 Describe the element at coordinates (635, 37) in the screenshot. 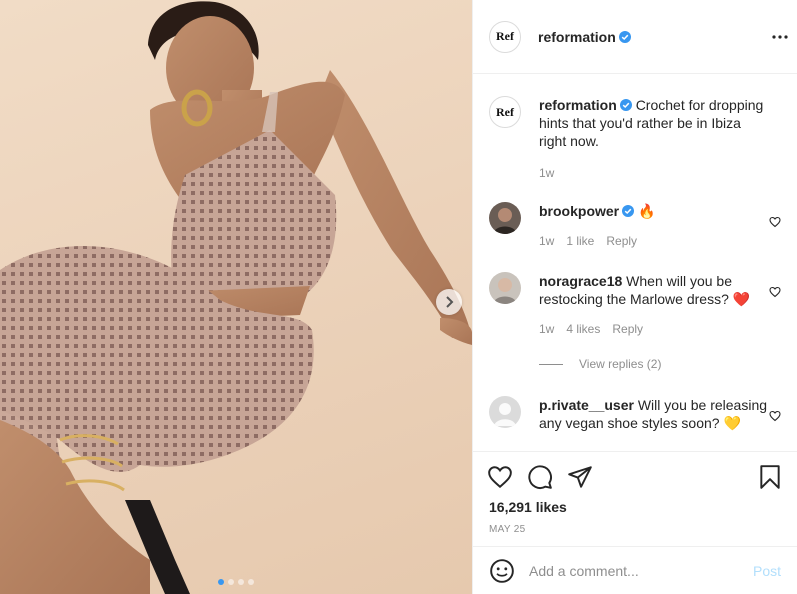

I see `post-header: Ref reformation` at that location.